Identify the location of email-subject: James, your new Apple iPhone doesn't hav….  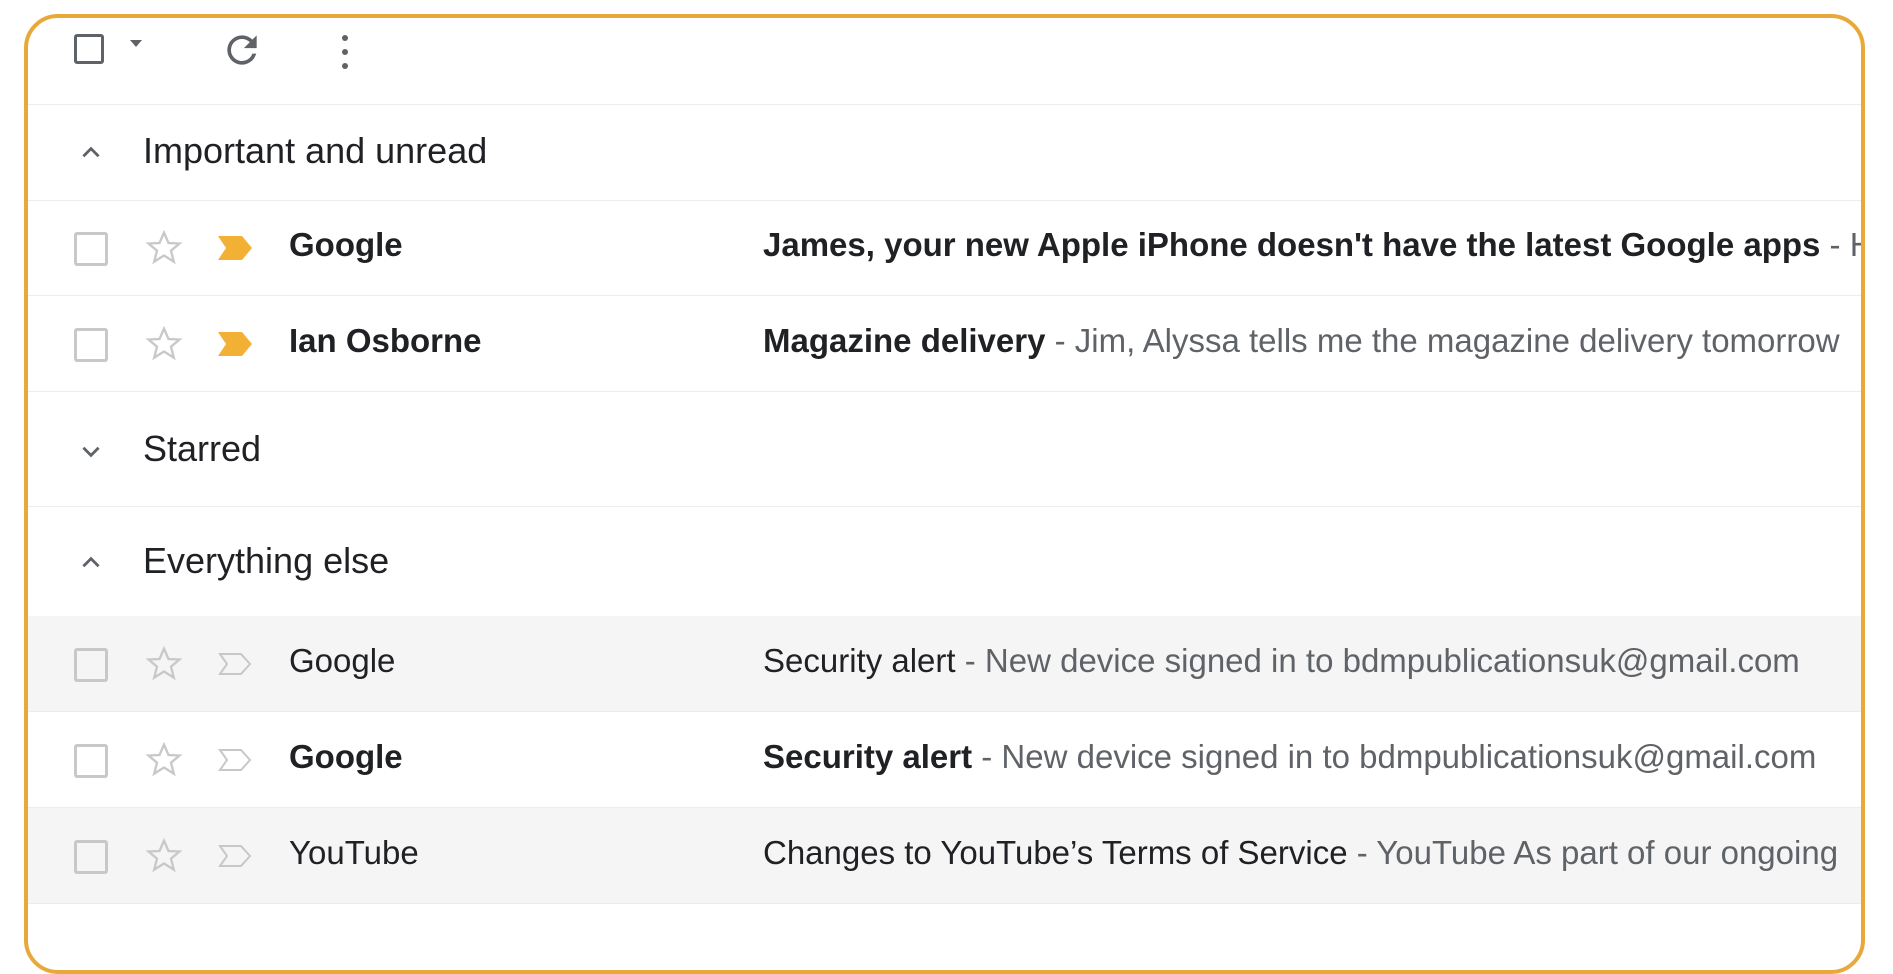
(1292, 244).